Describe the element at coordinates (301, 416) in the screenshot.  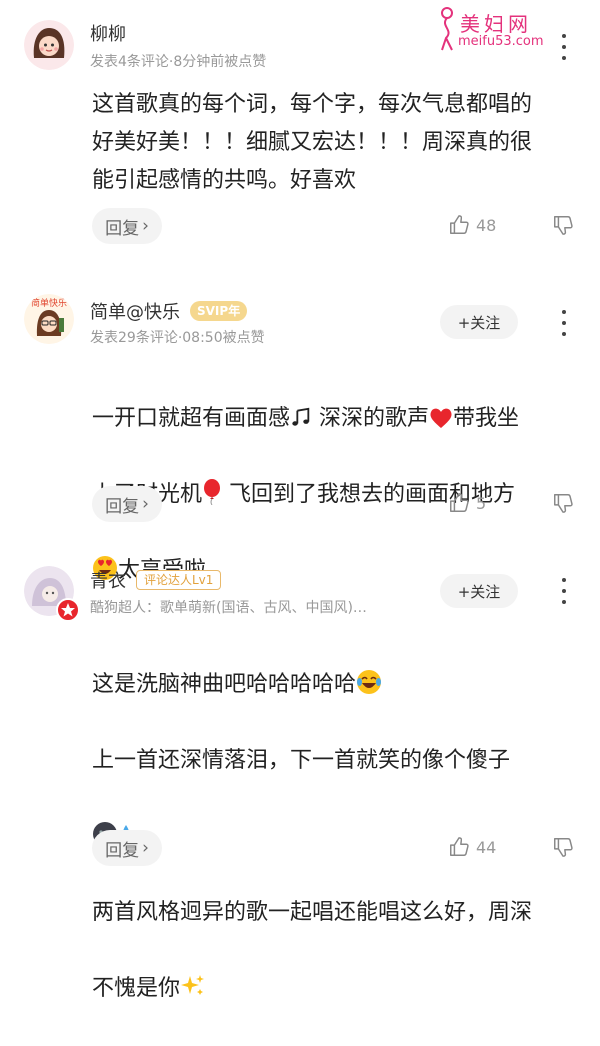
I see `music-note-emoji` at that location.